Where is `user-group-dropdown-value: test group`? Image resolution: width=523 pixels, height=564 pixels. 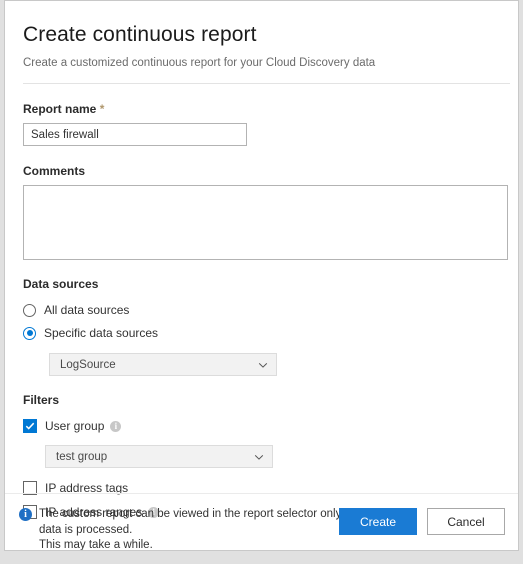 user-group-dropdown-value: test group is located at coordinates (82, 456).